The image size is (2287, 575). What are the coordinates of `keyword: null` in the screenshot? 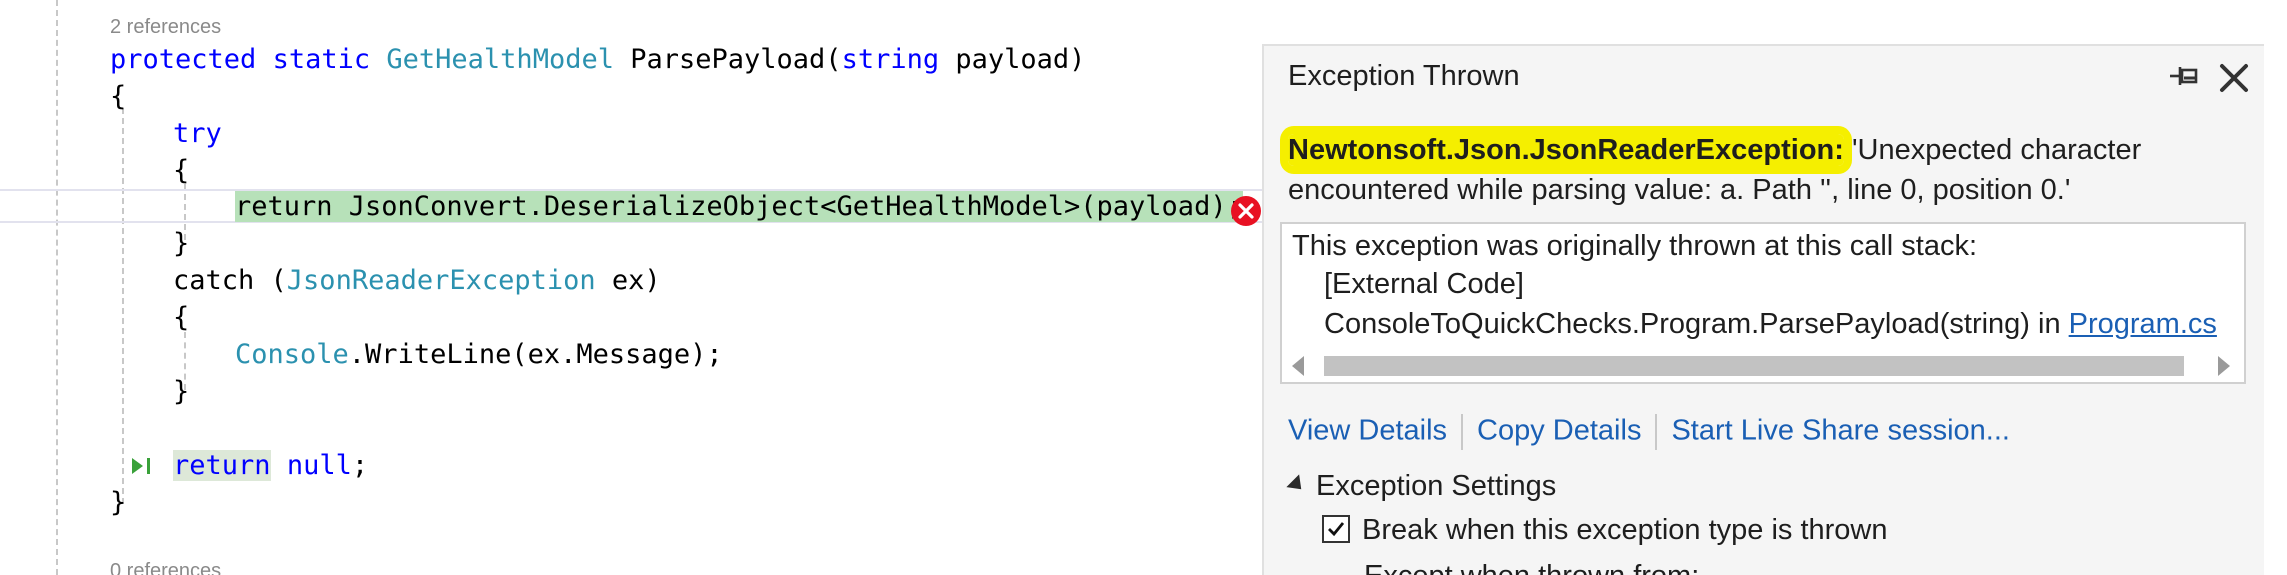 It's located at (319, 465).